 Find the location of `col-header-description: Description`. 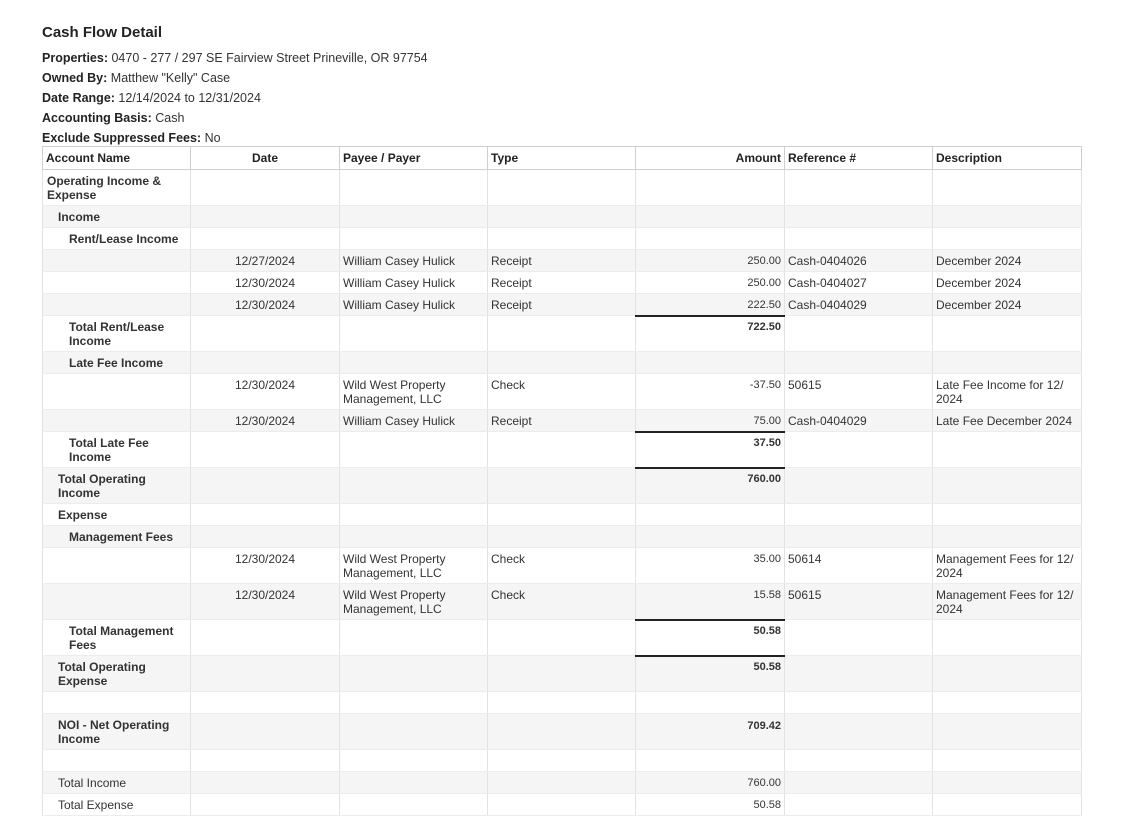

col-header-description: Description is located at coordinates (1007, 158).